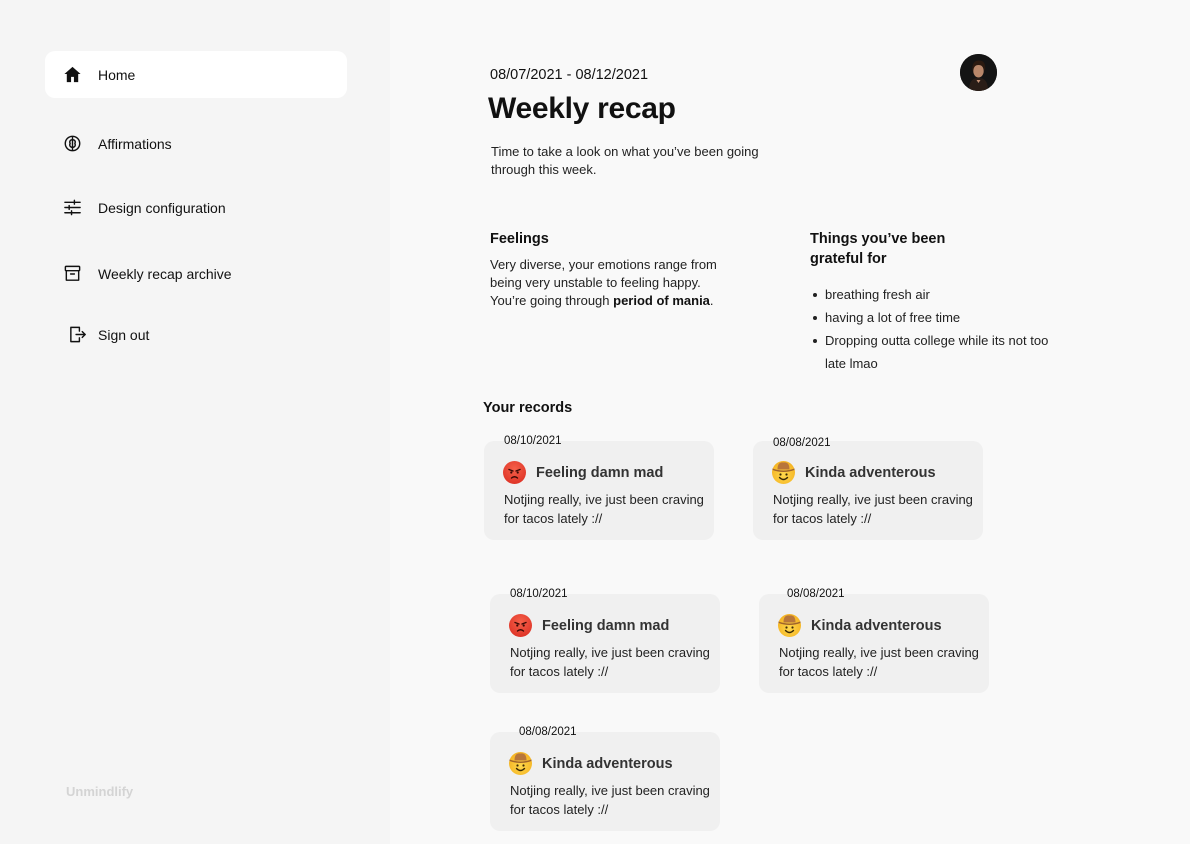  What do you see at coordinates (196, 334) in the screenshot?
I see `sidebar-item-sign-out: Sign out` at bounding box center [196, 334].